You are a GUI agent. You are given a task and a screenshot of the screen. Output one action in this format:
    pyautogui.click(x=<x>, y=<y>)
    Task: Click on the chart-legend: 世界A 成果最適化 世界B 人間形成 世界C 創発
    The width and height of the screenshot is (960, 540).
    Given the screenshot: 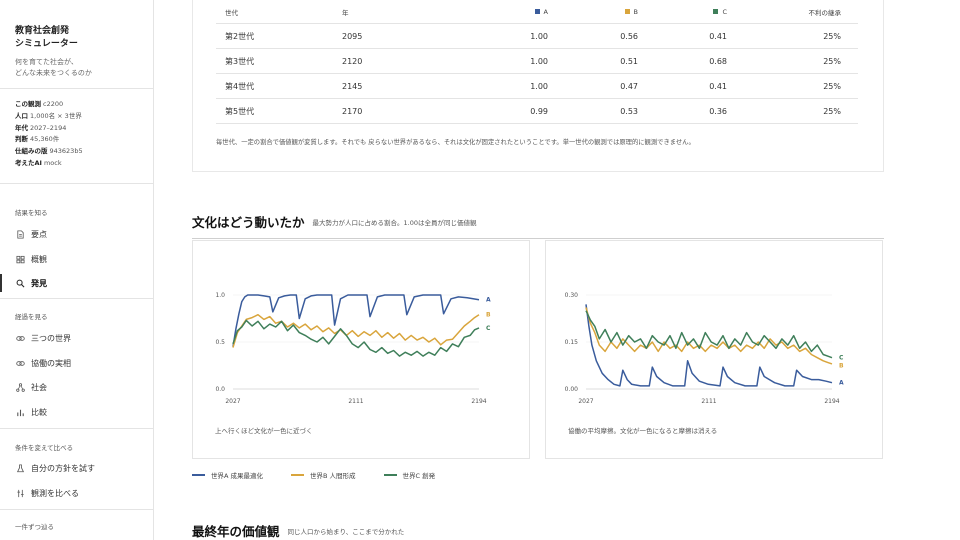 What is the action you would take?
    pyautogui.click(x=327, y=475)
    